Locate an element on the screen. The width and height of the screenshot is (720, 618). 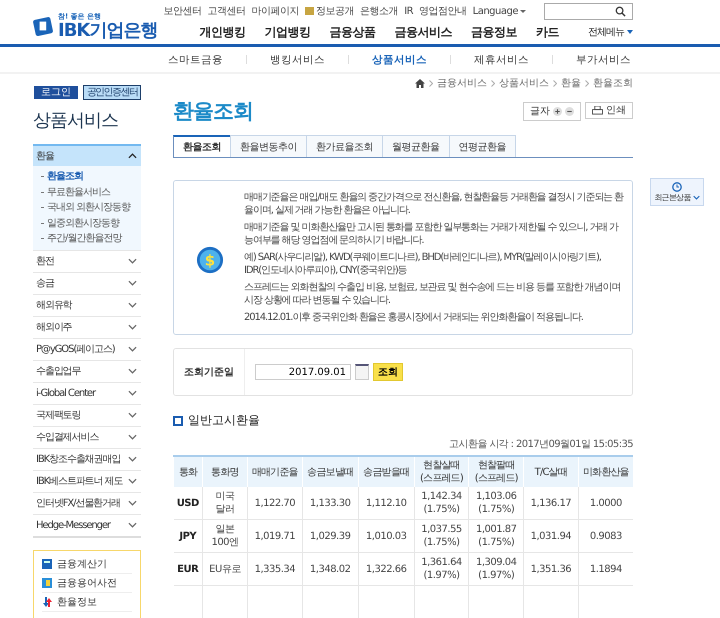
main-nav-item: 금융상품 is located at coordinates (353, 32).